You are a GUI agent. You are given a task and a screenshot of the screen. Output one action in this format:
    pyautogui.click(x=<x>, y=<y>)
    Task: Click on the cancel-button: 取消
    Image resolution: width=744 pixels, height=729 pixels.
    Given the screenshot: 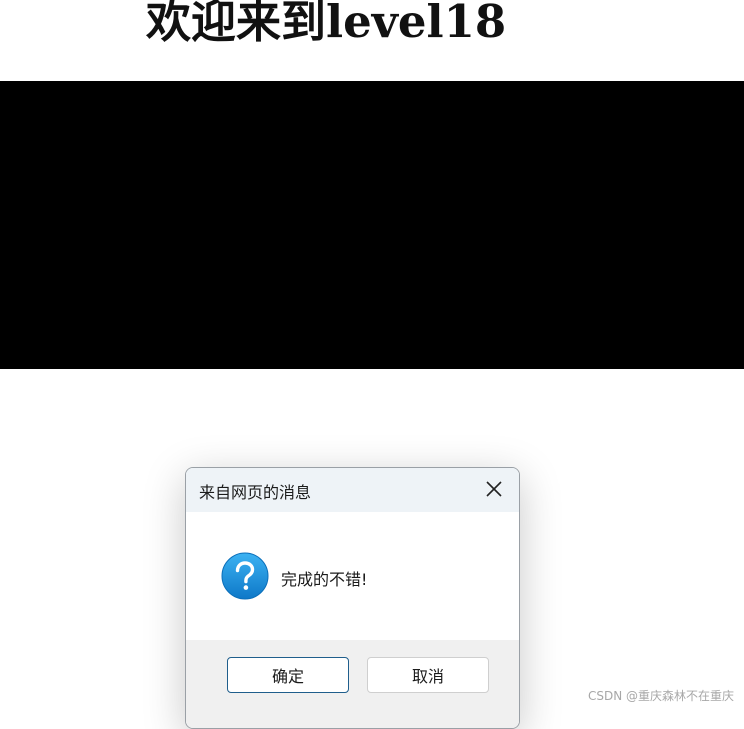 What is the action you would take?
    pyautogui.click(x=428, y=675)
    